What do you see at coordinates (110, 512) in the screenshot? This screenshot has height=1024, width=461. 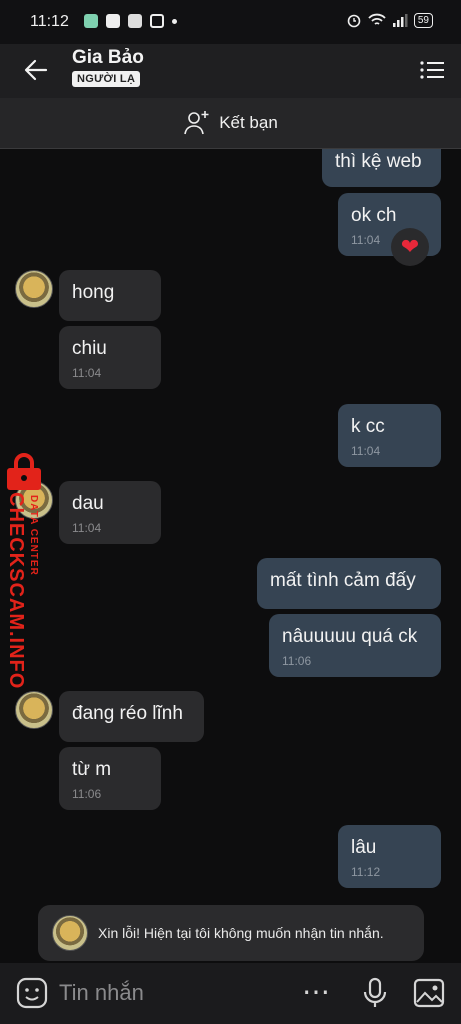 I see `message-bubble-incoming: dau 11:04` at bounding box center [110, 512].